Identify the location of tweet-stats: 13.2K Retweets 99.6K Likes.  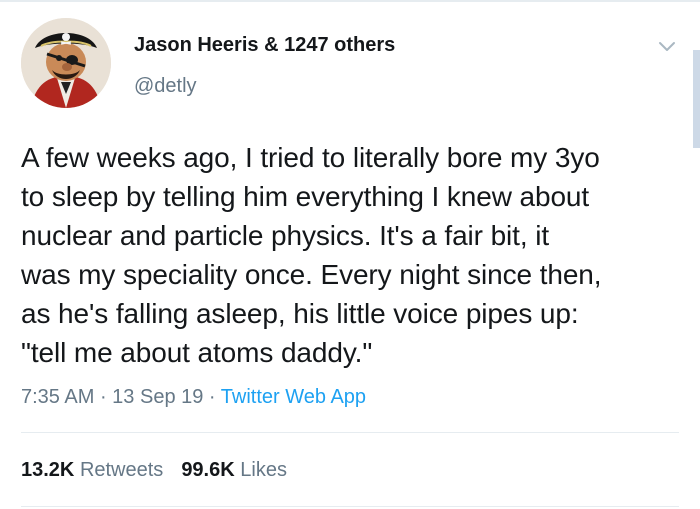
(163, 470).